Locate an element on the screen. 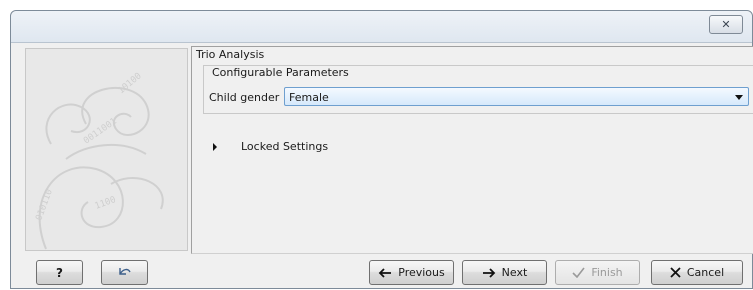 This screenshot has width=753, height=290. reset-button is located at coordinates (124, 272).